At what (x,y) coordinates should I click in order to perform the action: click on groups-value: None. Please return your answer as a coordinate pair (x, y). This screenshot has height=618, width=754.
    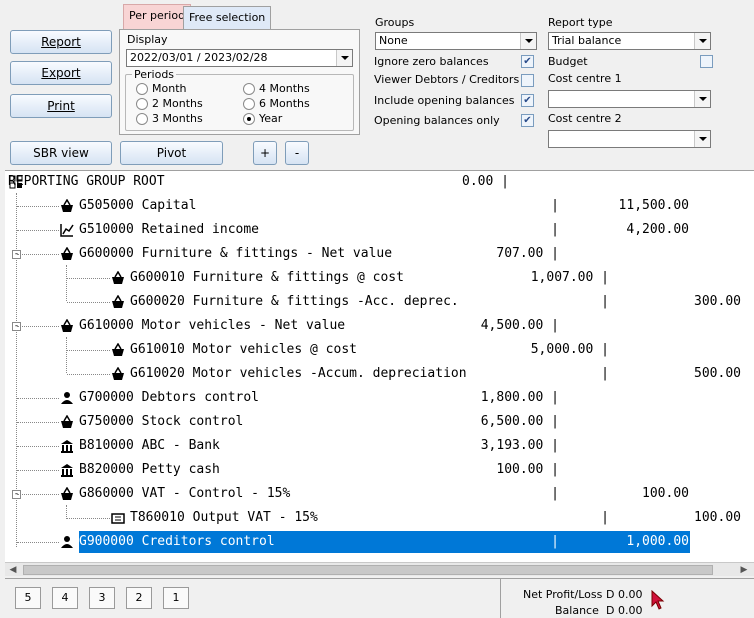
    Looking at the image, I should click on (393, 40).